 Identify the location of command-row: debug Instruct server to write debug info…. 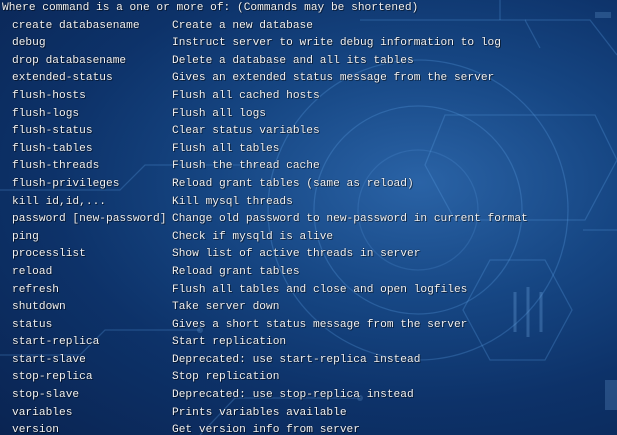
(308, 44).